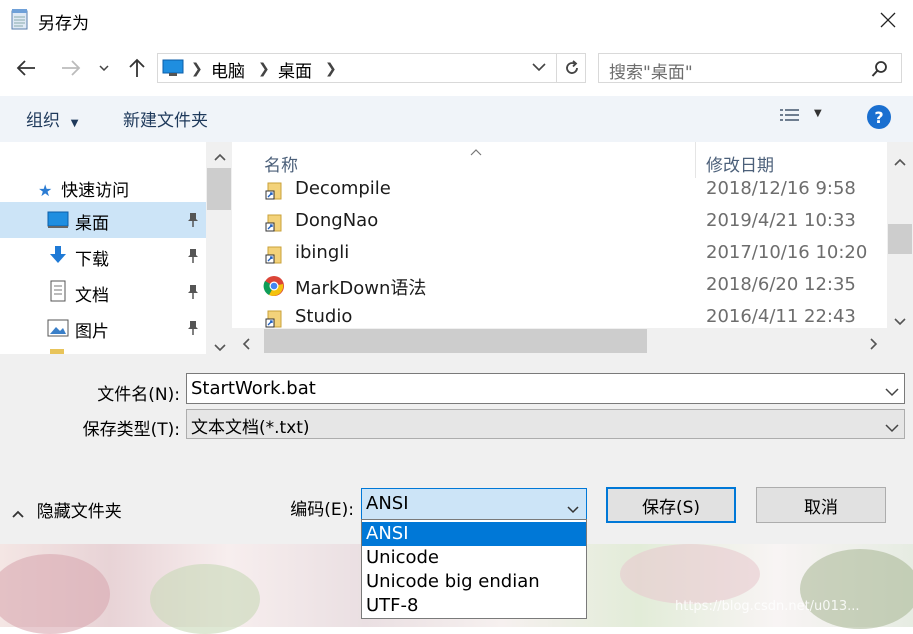 The image size is (913, 634). Describe the element at coordinates (246, 345) in the screenshot. I see `scroll-left-icon` at that location.